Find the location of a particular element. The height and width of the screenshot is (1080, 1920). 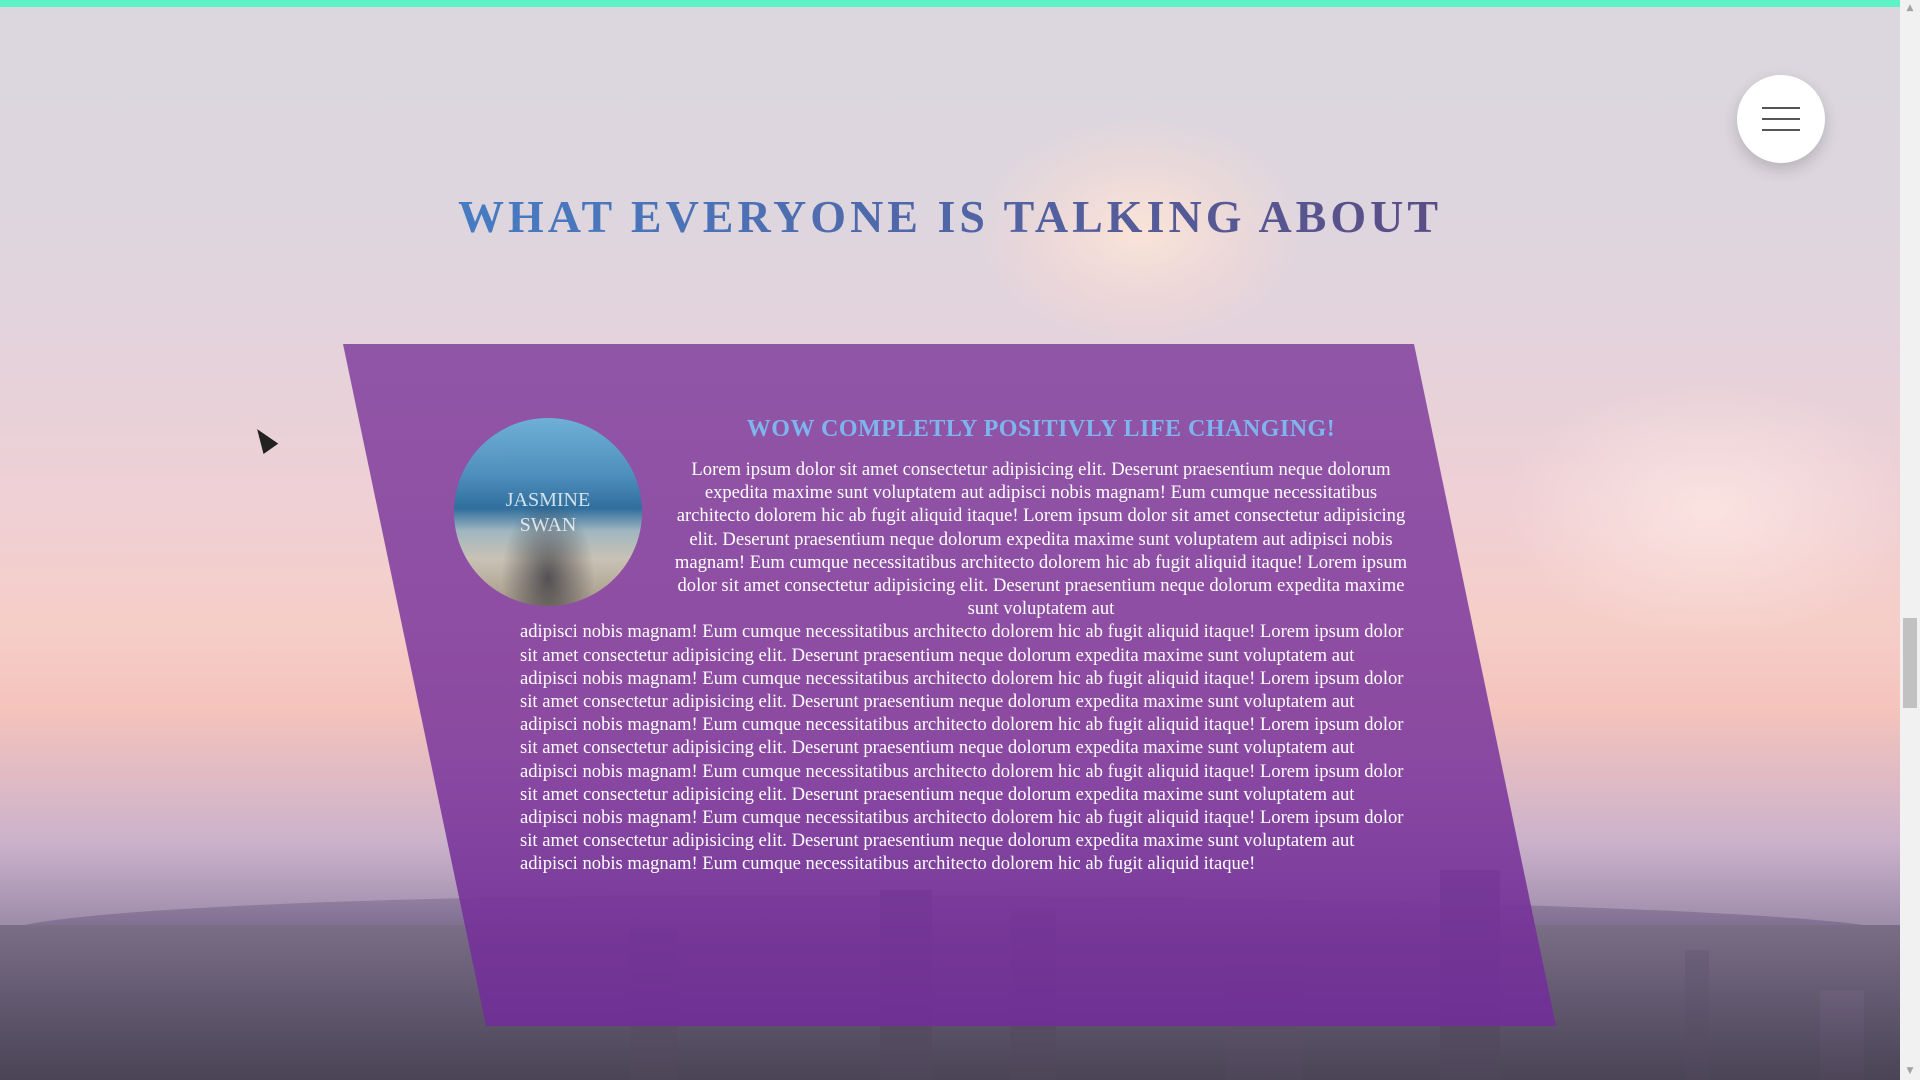

cloud-glow is located at coordinates (1710, 510).